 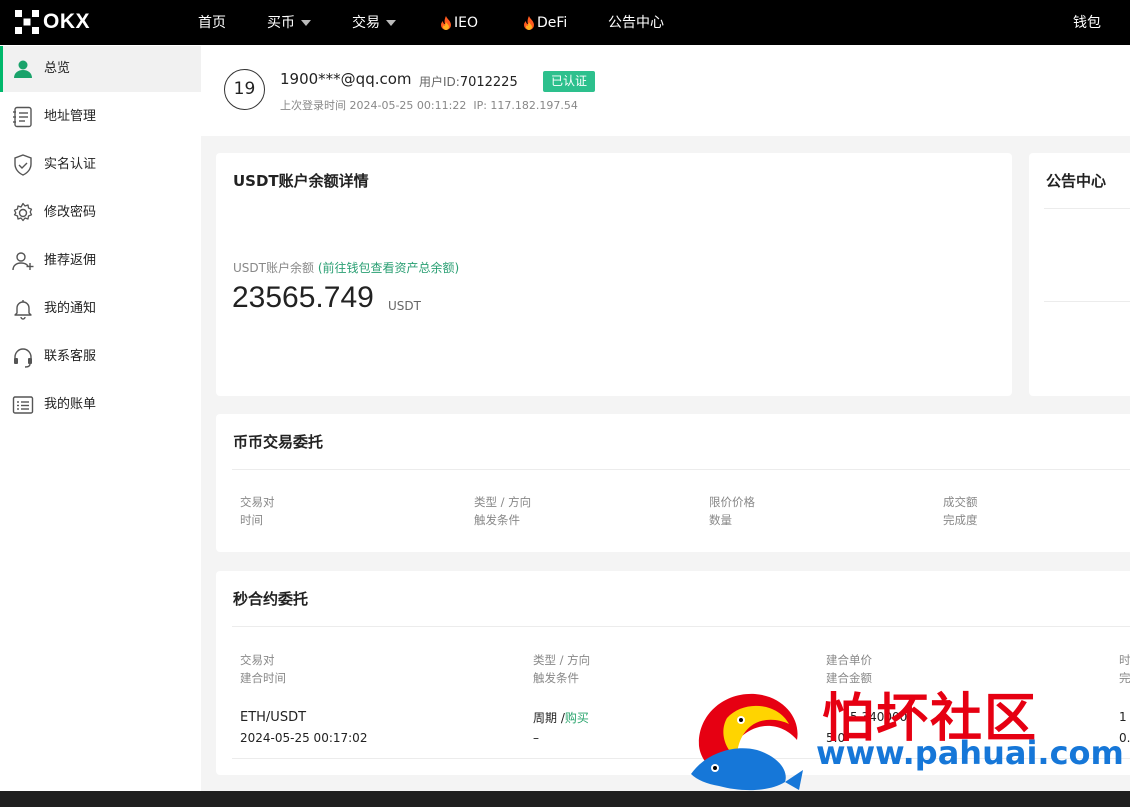 I want to click on list-icon, so click(x=23, y=405).